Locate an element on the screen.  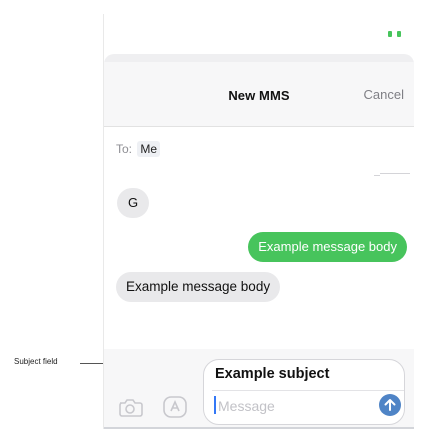
cancel-button: Cancel is located at coordinates (384, 94).